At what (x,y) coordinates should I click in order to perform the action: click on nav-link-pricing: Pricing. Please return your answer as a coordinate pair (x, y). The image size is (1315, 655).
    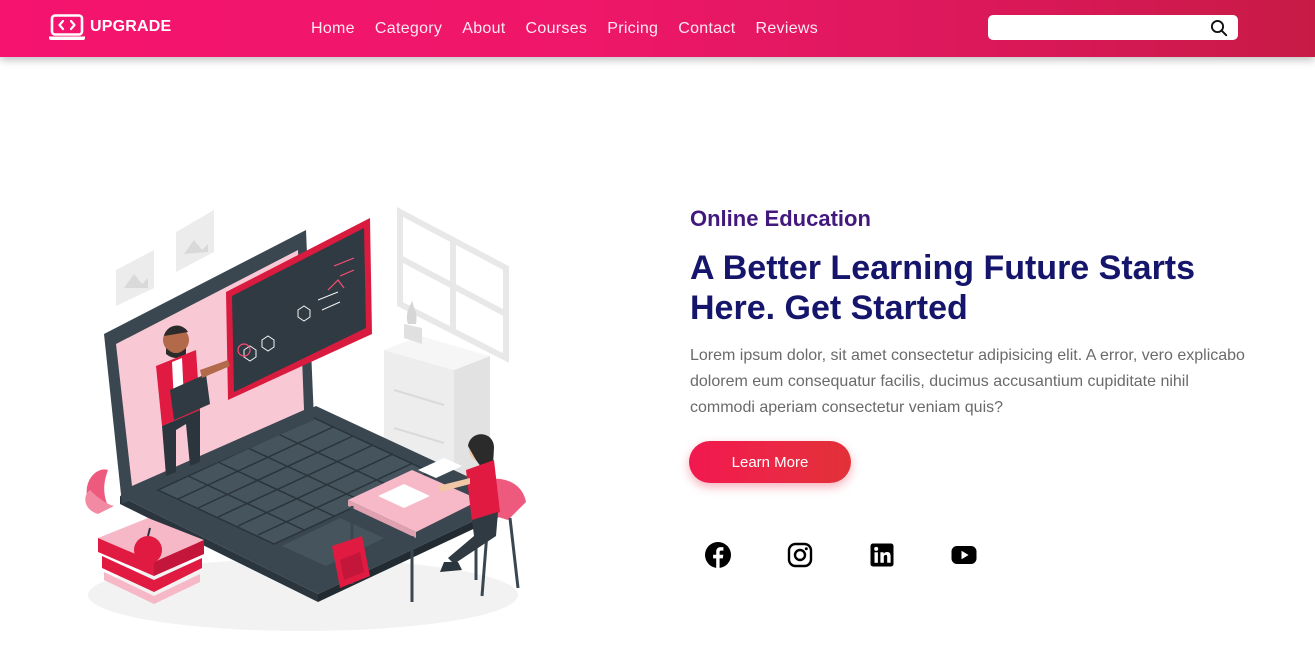
    Looking at the image, I should click on (632, 29).